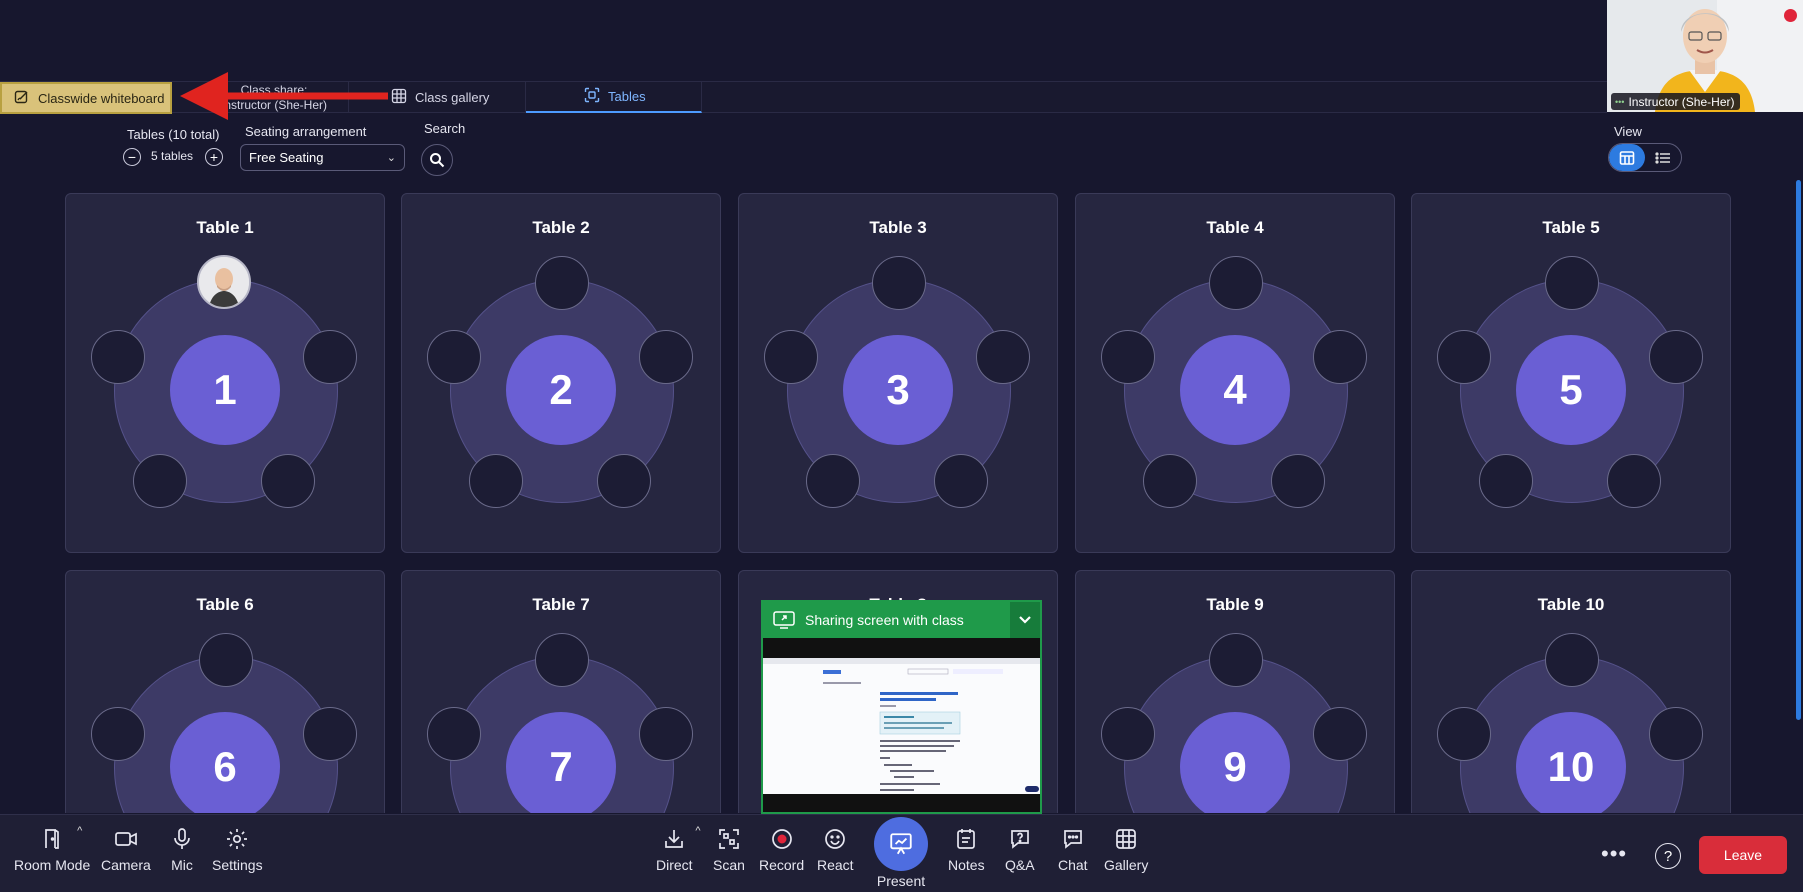 The height and width of the screenshot is (892, 1803). I want to click on camera-label: Camera, so click(126, 865).